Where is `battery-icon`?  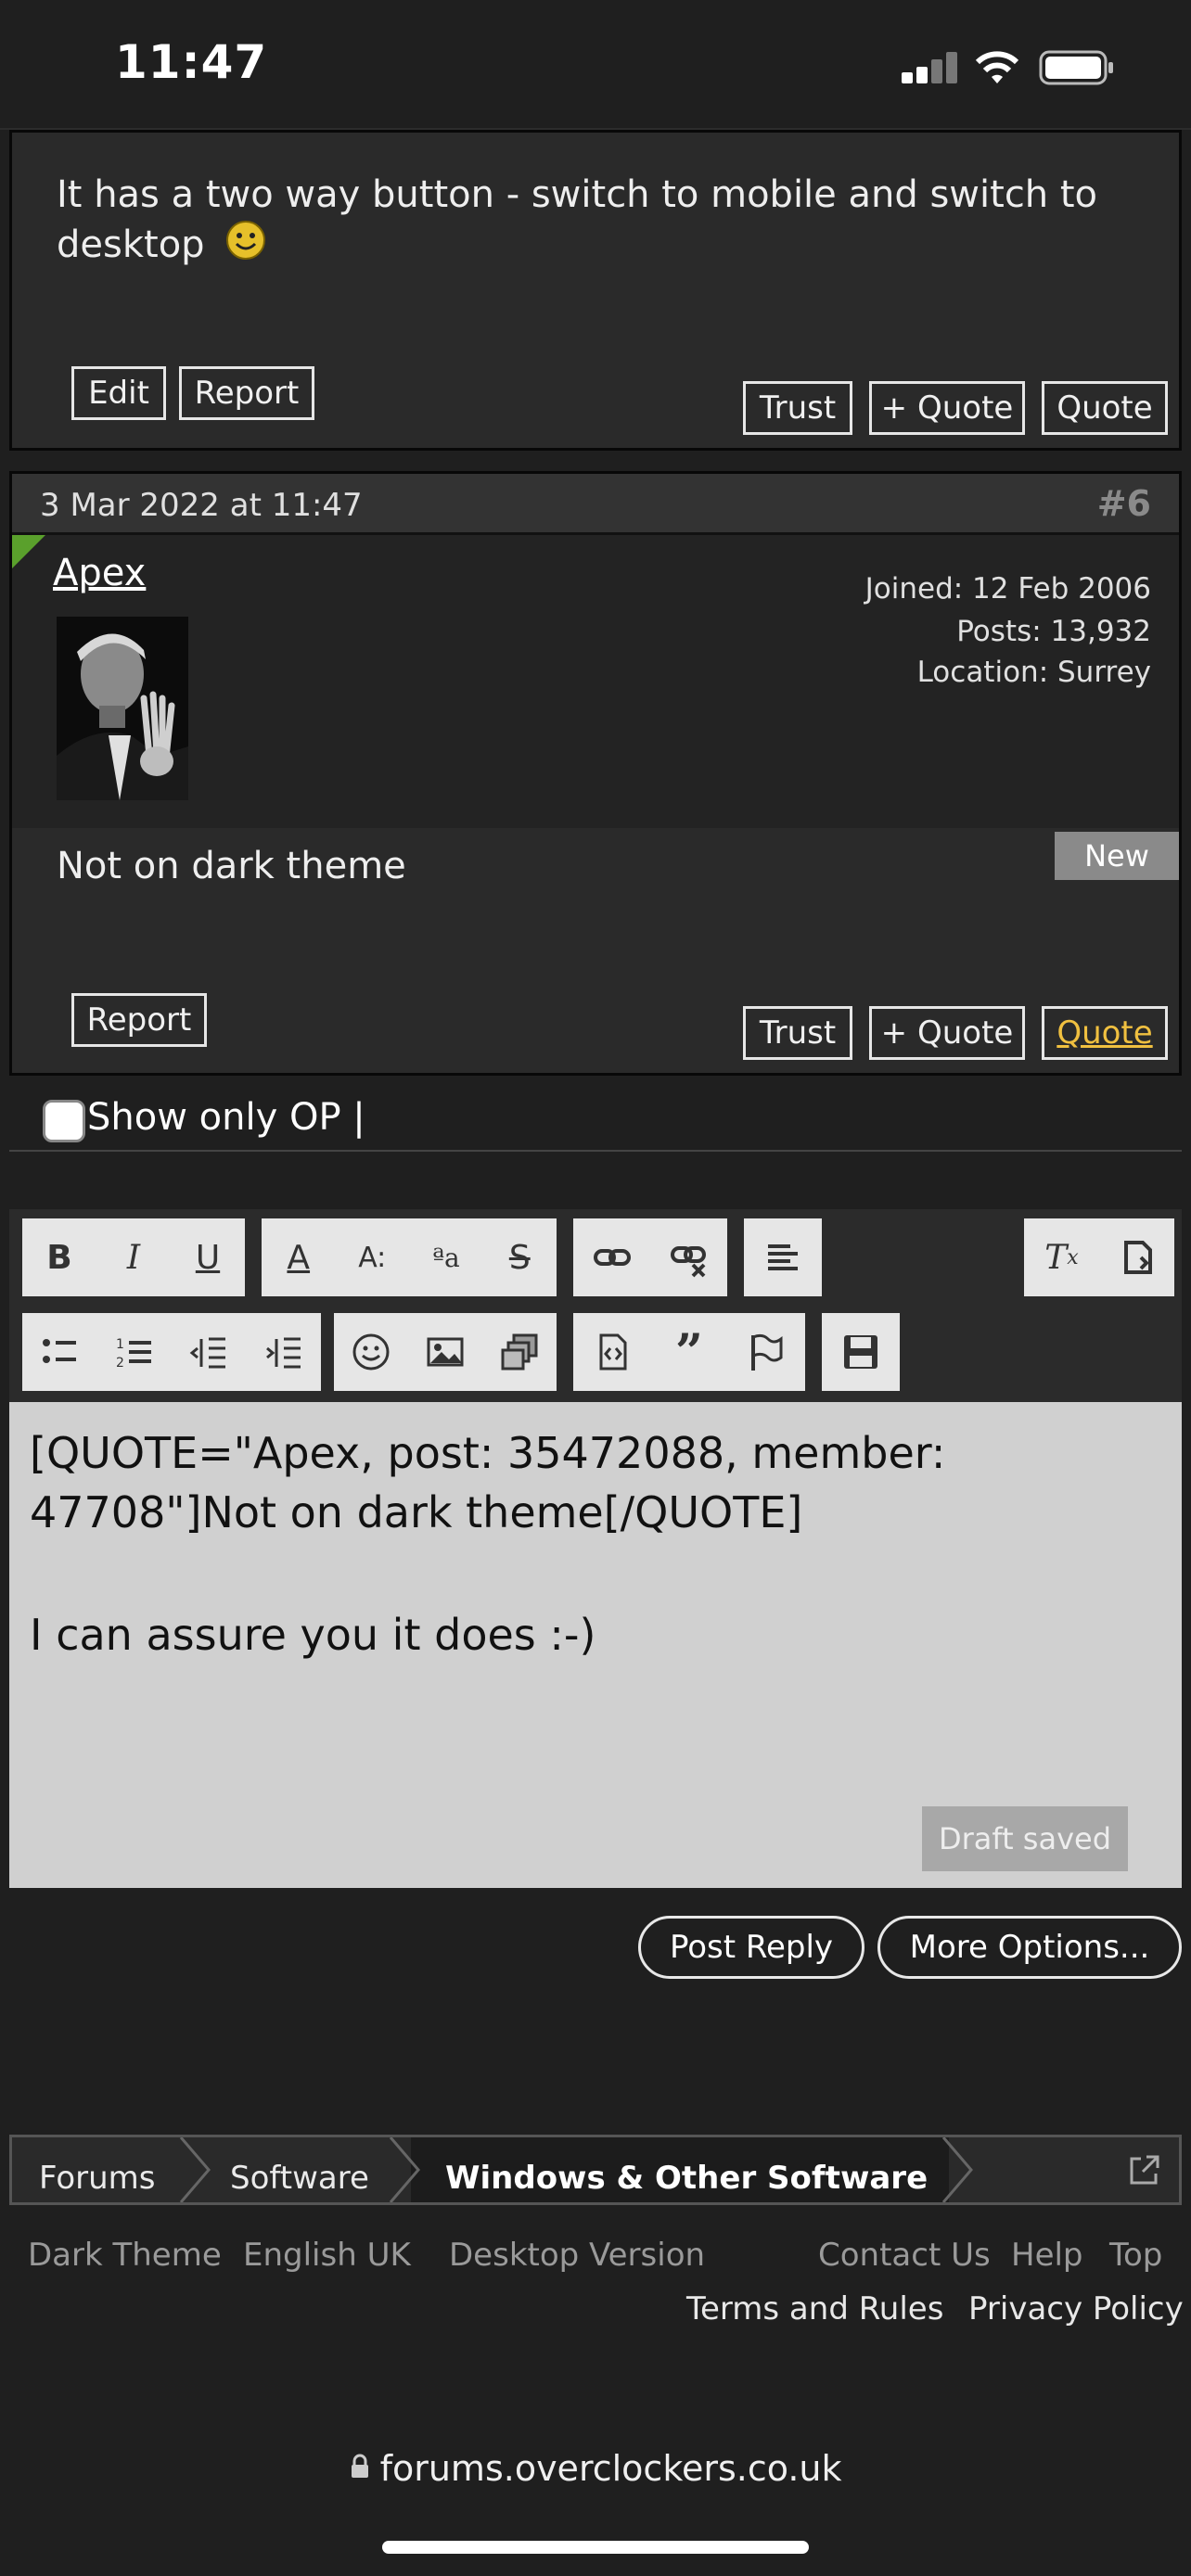 battery-icon is located at coordinates (1077, 67).